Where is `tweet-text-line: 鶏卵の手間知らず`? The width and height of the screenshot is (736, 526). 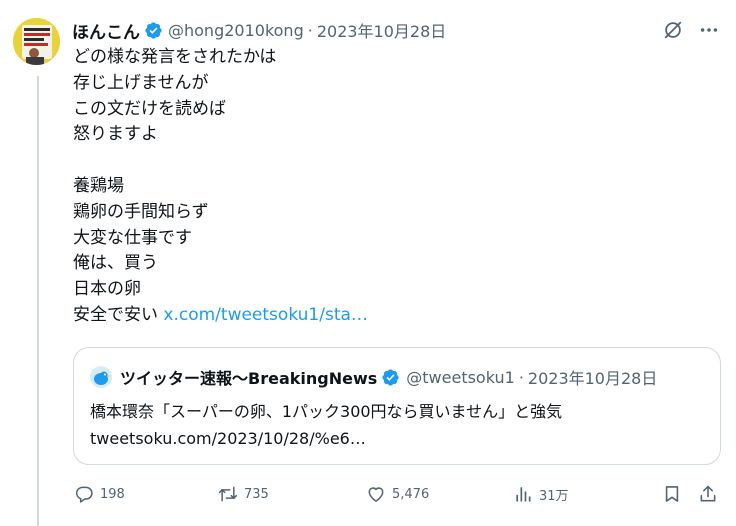 tweet-text-line: 鶏卵の手間知らず is located at coordinates (141, 211).